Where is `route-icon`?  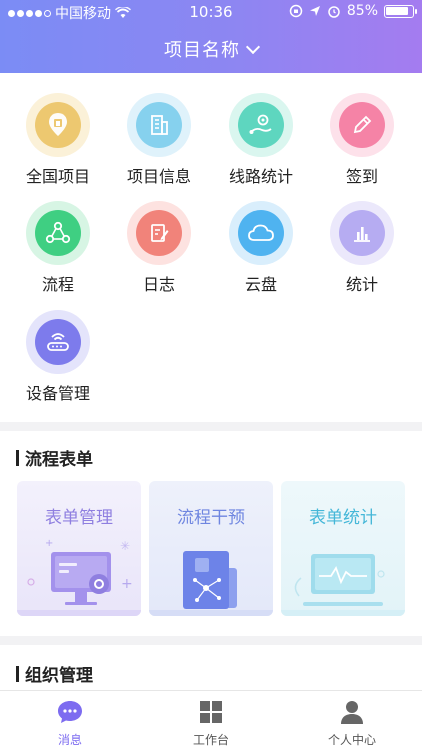 route-icon is located at coordinates (261, 125).